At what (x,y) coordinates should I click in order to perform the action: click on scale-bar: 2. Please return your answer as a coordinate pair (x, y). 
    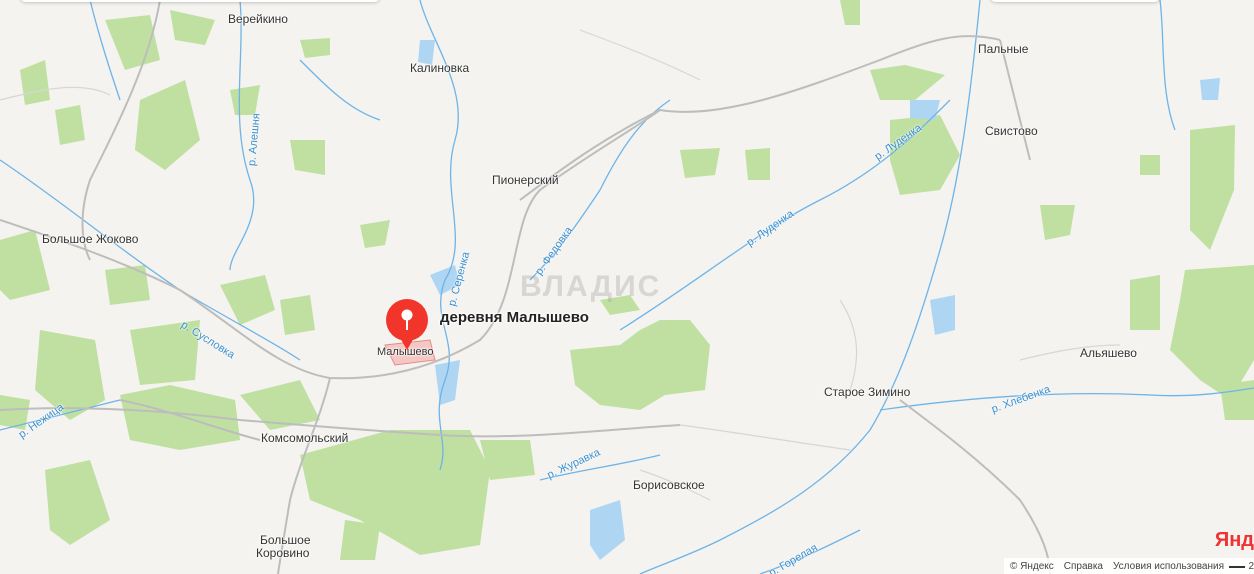
    Looking at the image, I should click on (1241, 566).